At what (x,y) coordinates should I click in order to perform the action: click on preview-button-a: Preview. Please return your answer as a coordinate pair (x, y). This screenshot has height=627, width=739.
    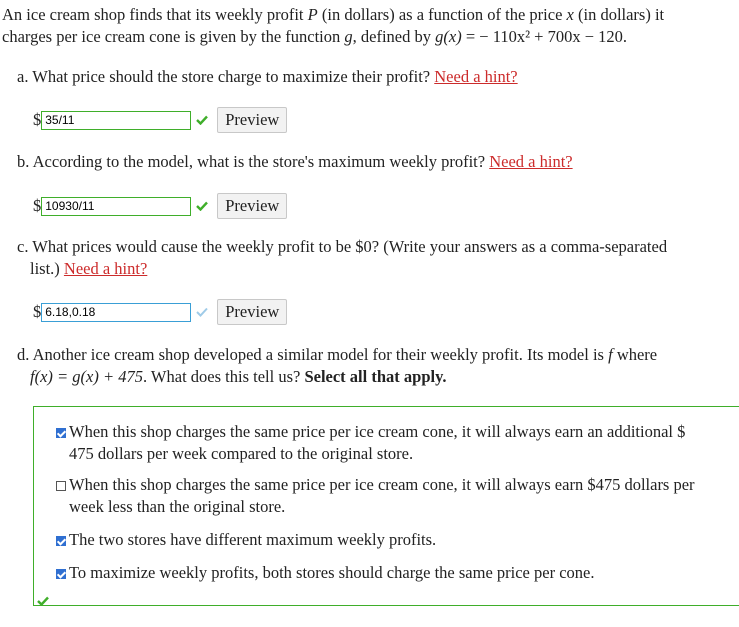
    Looking at the image, I should click on (252, 120).